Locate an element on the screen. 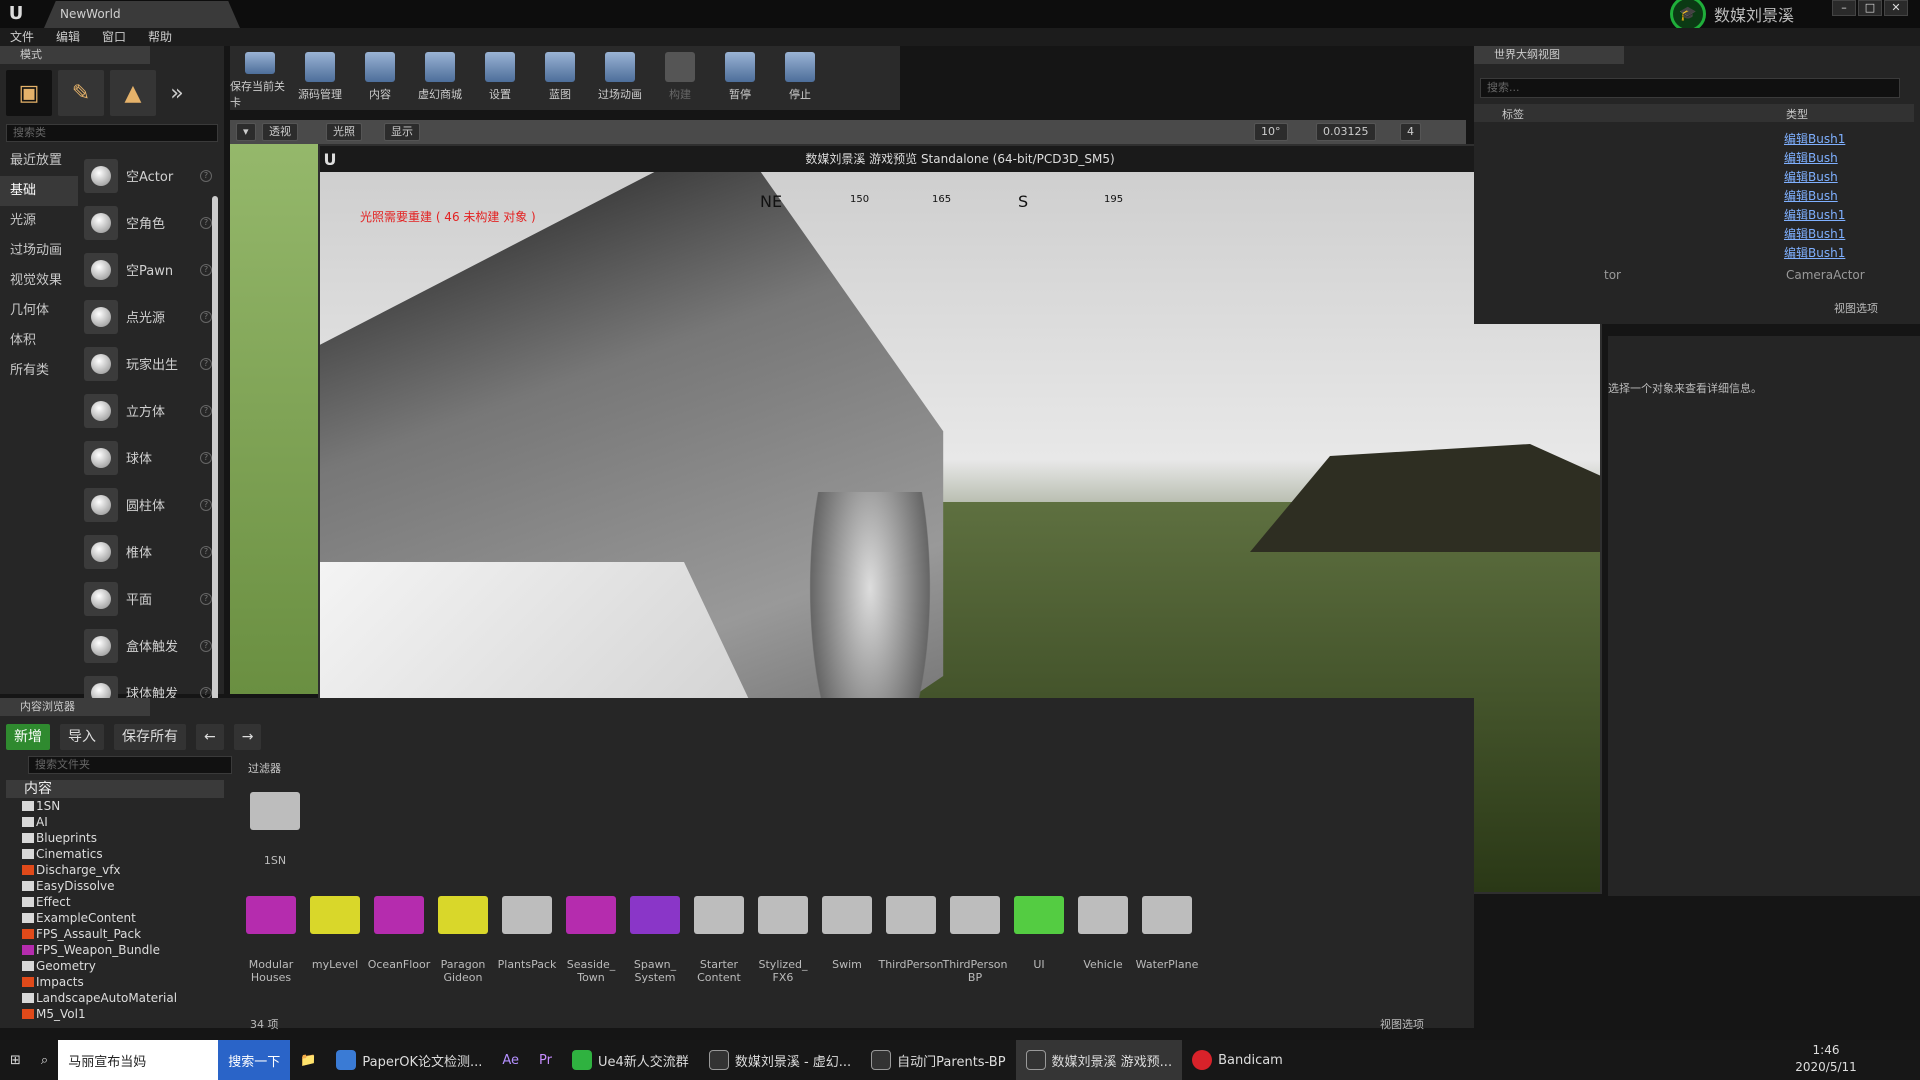  back-icon: ← is located at coordinates (210, 737).